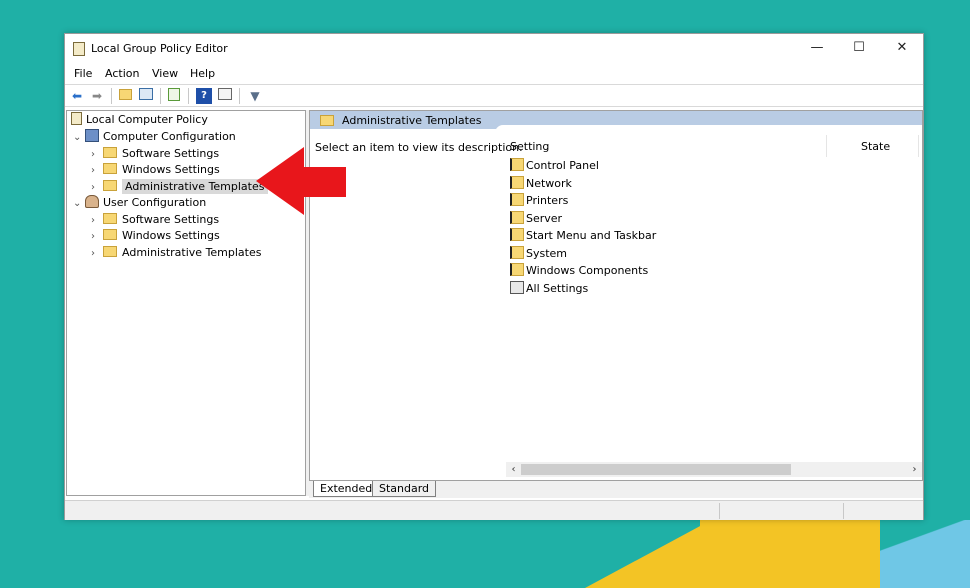 The height and width of the screenshot is (588, 970). What do you see at coordinates (549, 289) in the screenshot?
I see `list-item-all-settings: All Settings` at bounding box center [549, 289].